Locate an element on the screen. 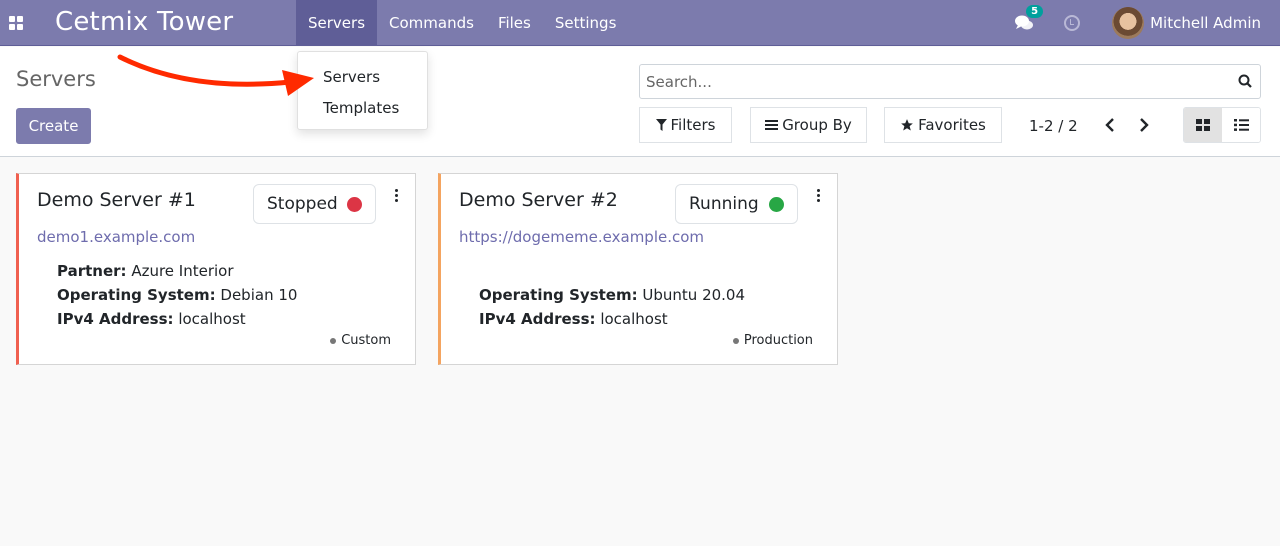  user-menu: Mitchell Admin is located at coordinates (1205, 23).